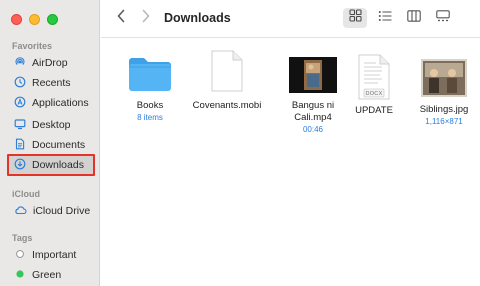 This screenshot has width=480, height=286. I want to click on sidebar-item-desktop: Desktop, so click(52, 125).